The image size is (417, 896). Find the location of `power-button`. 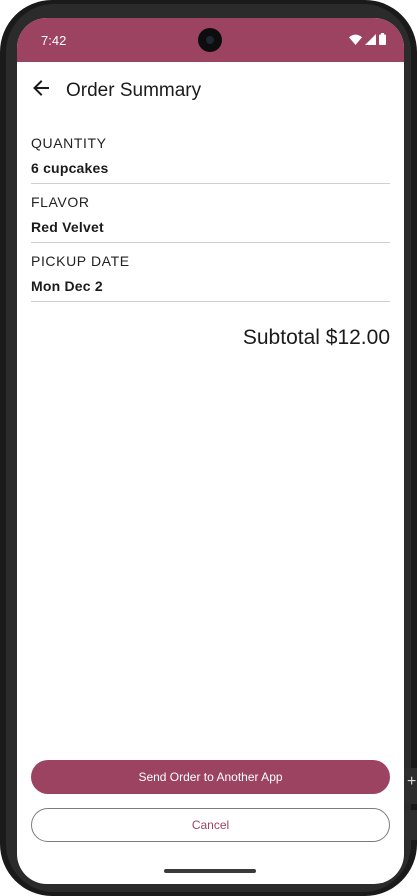

power-button is located at coordinates (410, 825).